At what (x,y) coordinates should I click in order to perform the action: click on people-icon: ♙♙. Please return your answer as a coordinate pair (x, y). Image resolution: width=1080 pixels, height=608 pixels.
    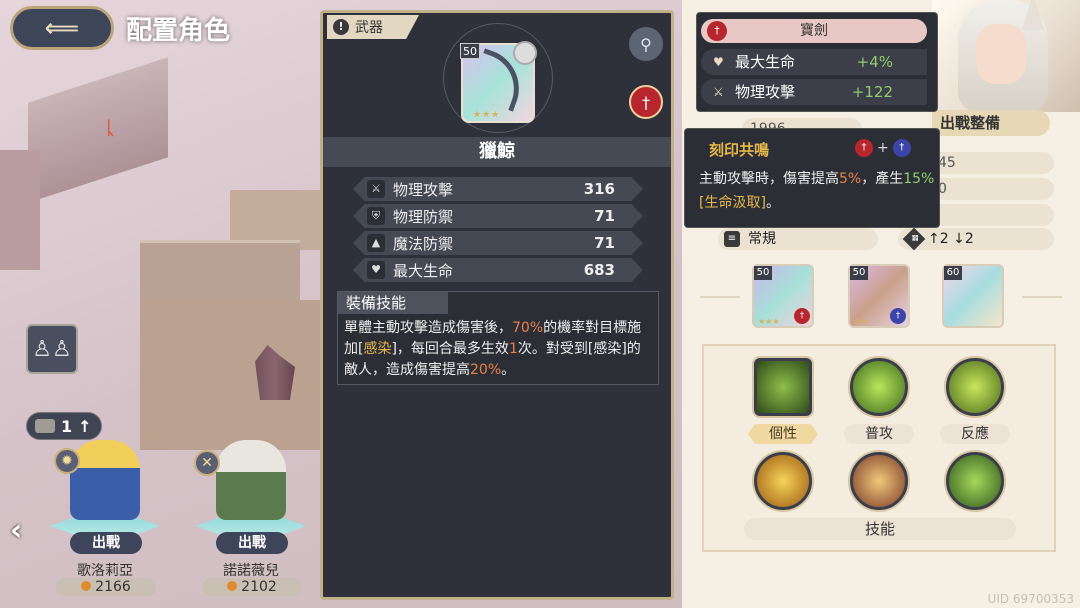
    Looking at the image, I should click on (52, 349).